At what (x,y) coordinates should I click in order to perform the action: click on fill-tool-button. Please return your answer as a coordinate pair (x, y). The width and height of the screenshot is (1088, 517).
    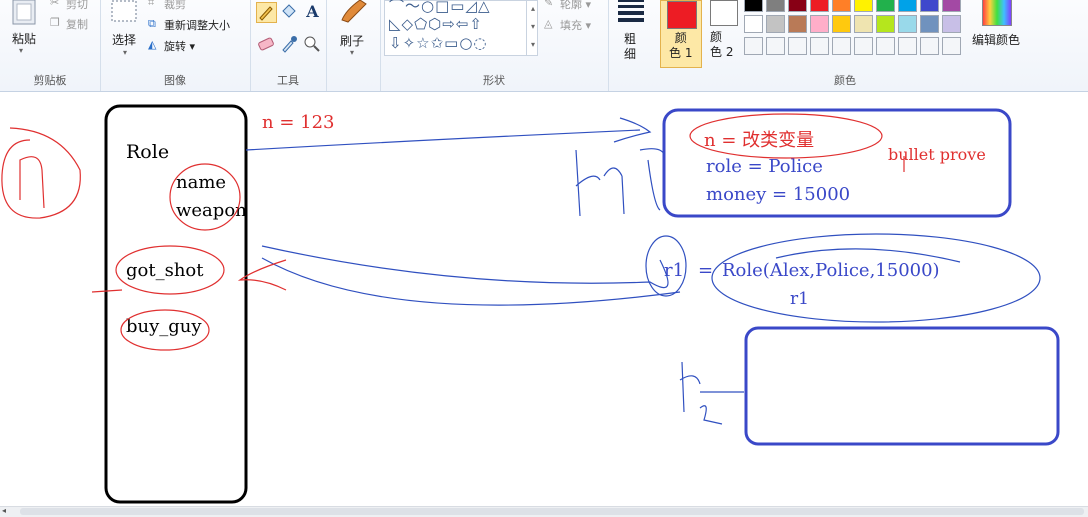
    Looking at the image, I should click on (289, 12).